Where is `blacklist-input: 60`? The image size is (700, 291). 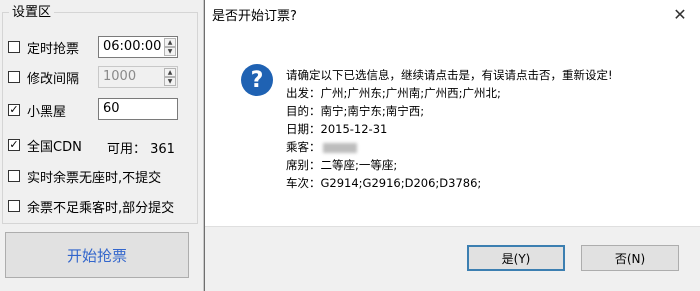 blacklist-input: 60 is located at coordinates (138, 109).